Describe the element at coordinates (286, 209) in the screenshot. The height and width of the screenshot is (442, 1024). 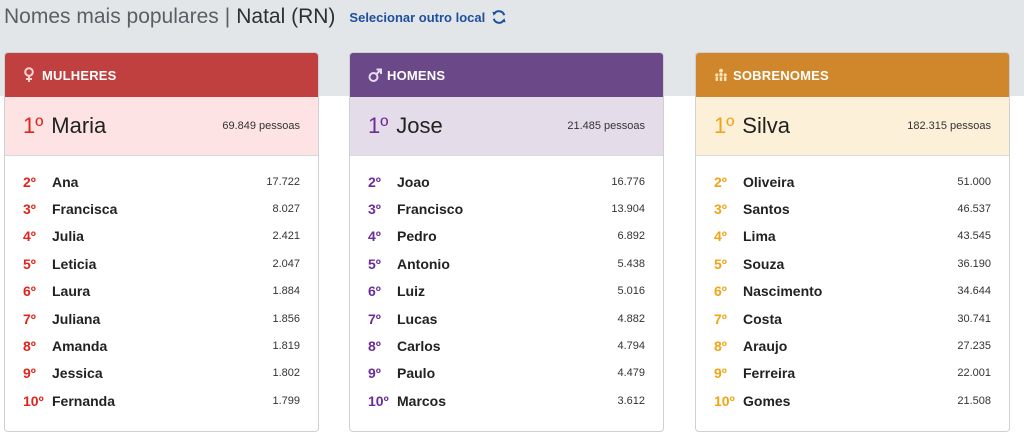
I see `count: 8.027` at that location.